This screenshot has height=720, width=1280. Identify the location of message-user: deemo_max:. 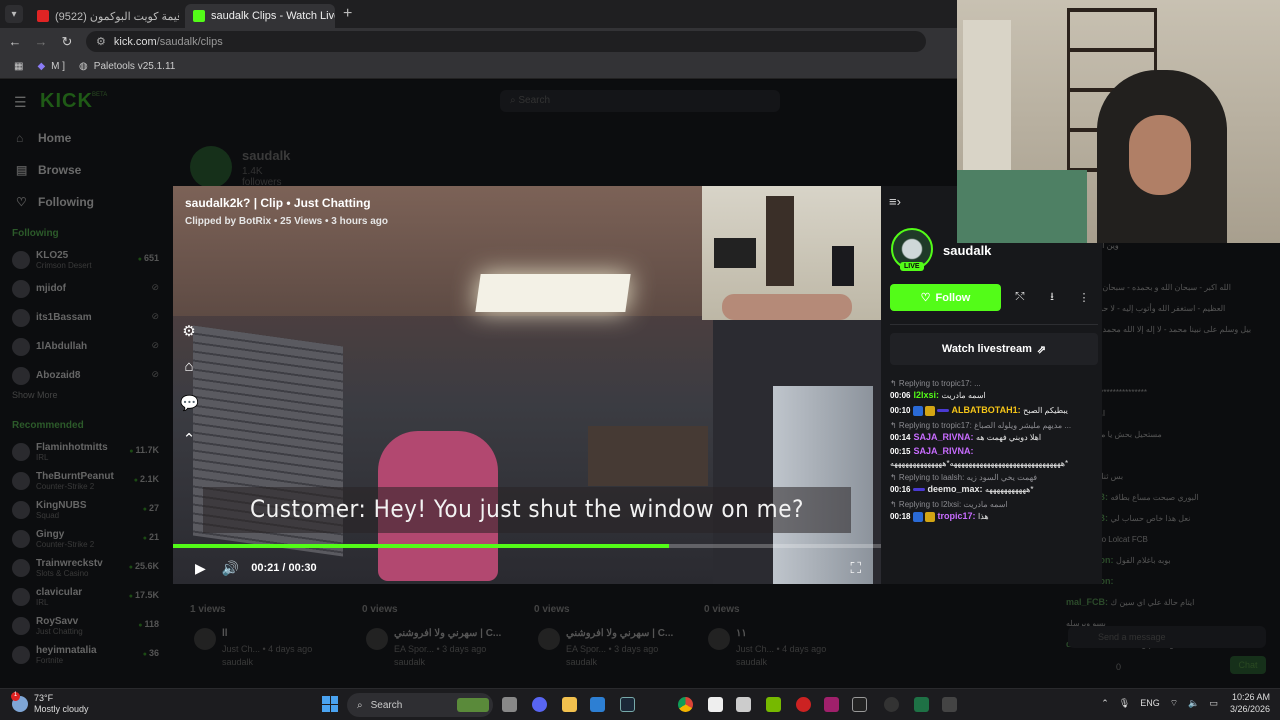
(956, 489).